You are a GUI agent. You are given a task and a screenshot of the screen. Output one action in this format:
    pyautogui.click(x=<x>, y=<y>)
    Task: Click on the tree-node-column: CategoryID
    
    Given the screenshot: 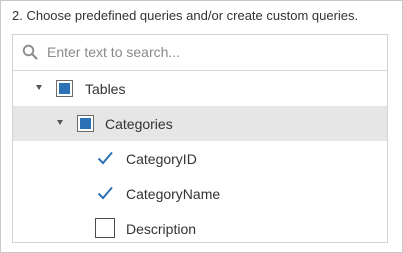 What is the action you would take?
    pyautogui.click(x=200, y=158)
    